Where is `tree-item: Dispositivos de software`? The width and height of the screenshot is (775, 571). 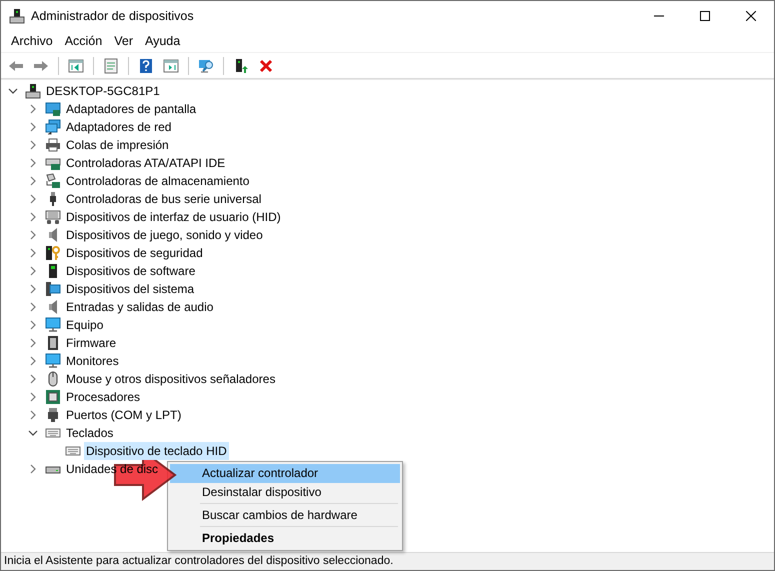 tree-item: Dispositivos de software is located at coordinates (131, 271).